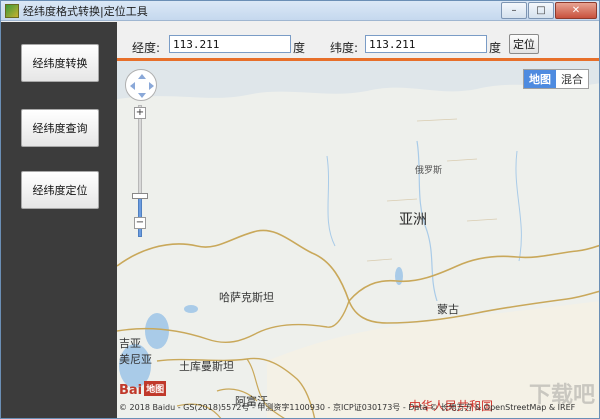 The image size is (600, 419). What do you see at coordinates (155, 388) in the screenshot?
I see `baidu-logo-badge: 地图` at bounding box center [155, 388].